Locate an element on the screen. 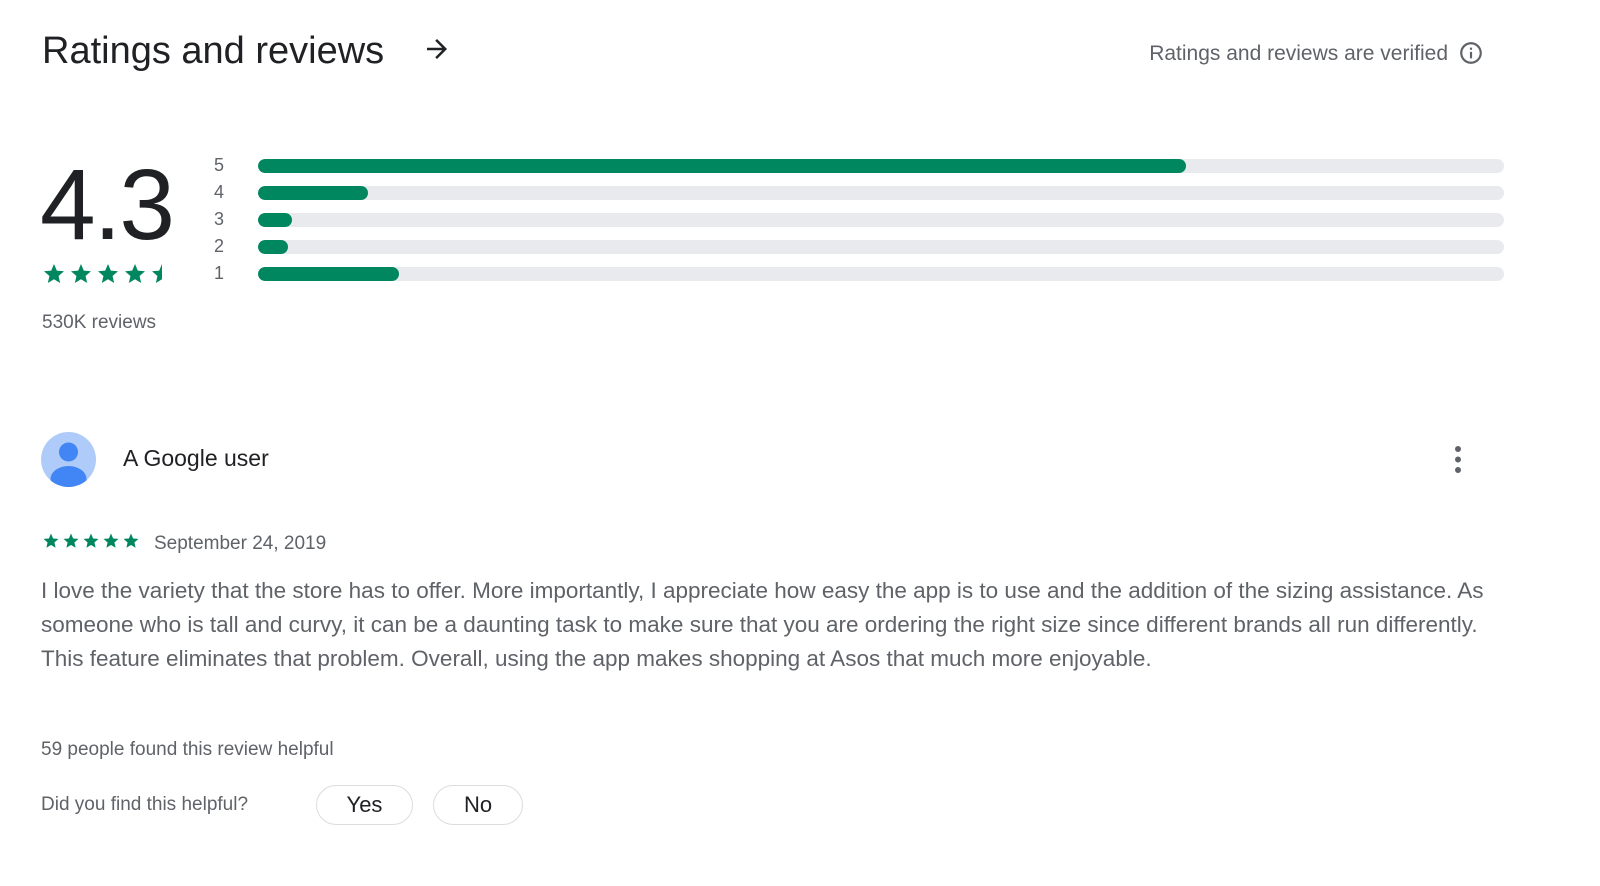 Image resolution: width=1600 pixels, height=886 pixels. rating-bar-label: 2 is located at coordinates (219, 246).